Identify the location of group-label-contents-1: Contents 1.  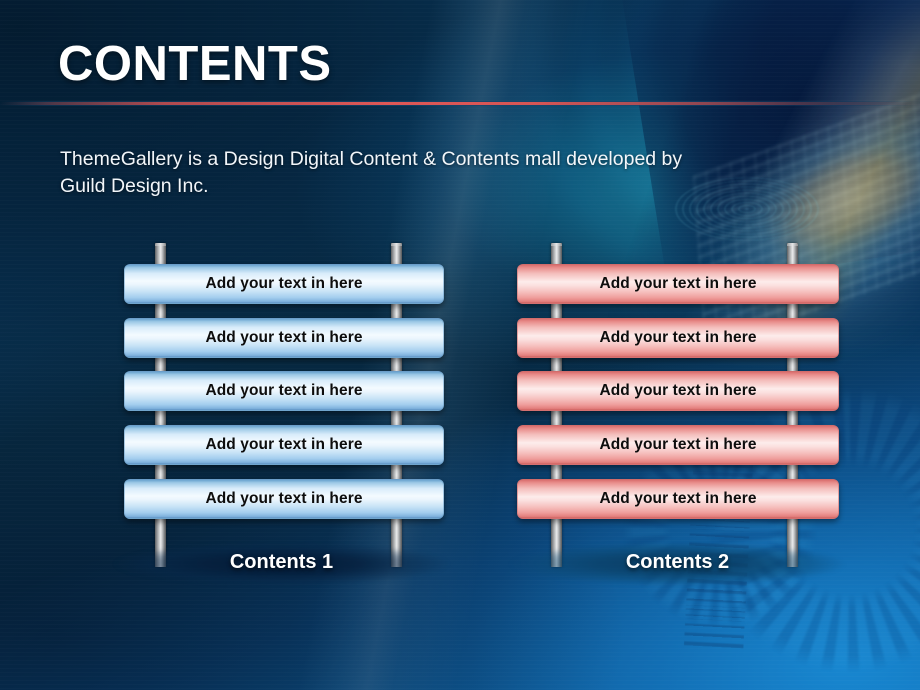
(281, 562).